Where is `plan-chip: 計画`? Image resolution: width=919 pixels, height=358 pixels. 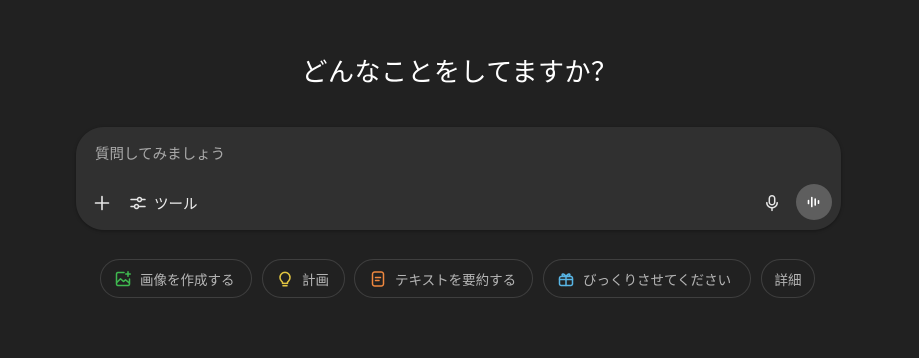 plan-chip: 計画 is located at coordinates (303, 278).